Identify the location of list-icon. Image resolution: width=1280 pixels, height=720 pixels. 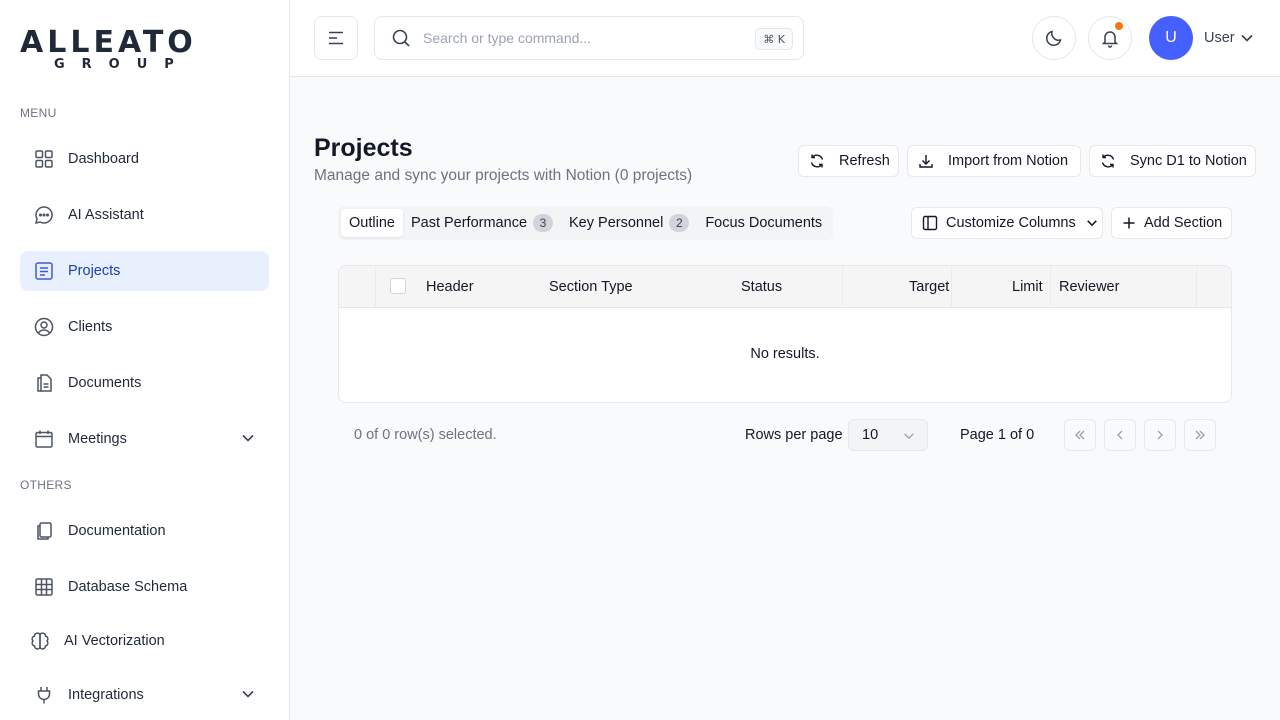
(44, 271).